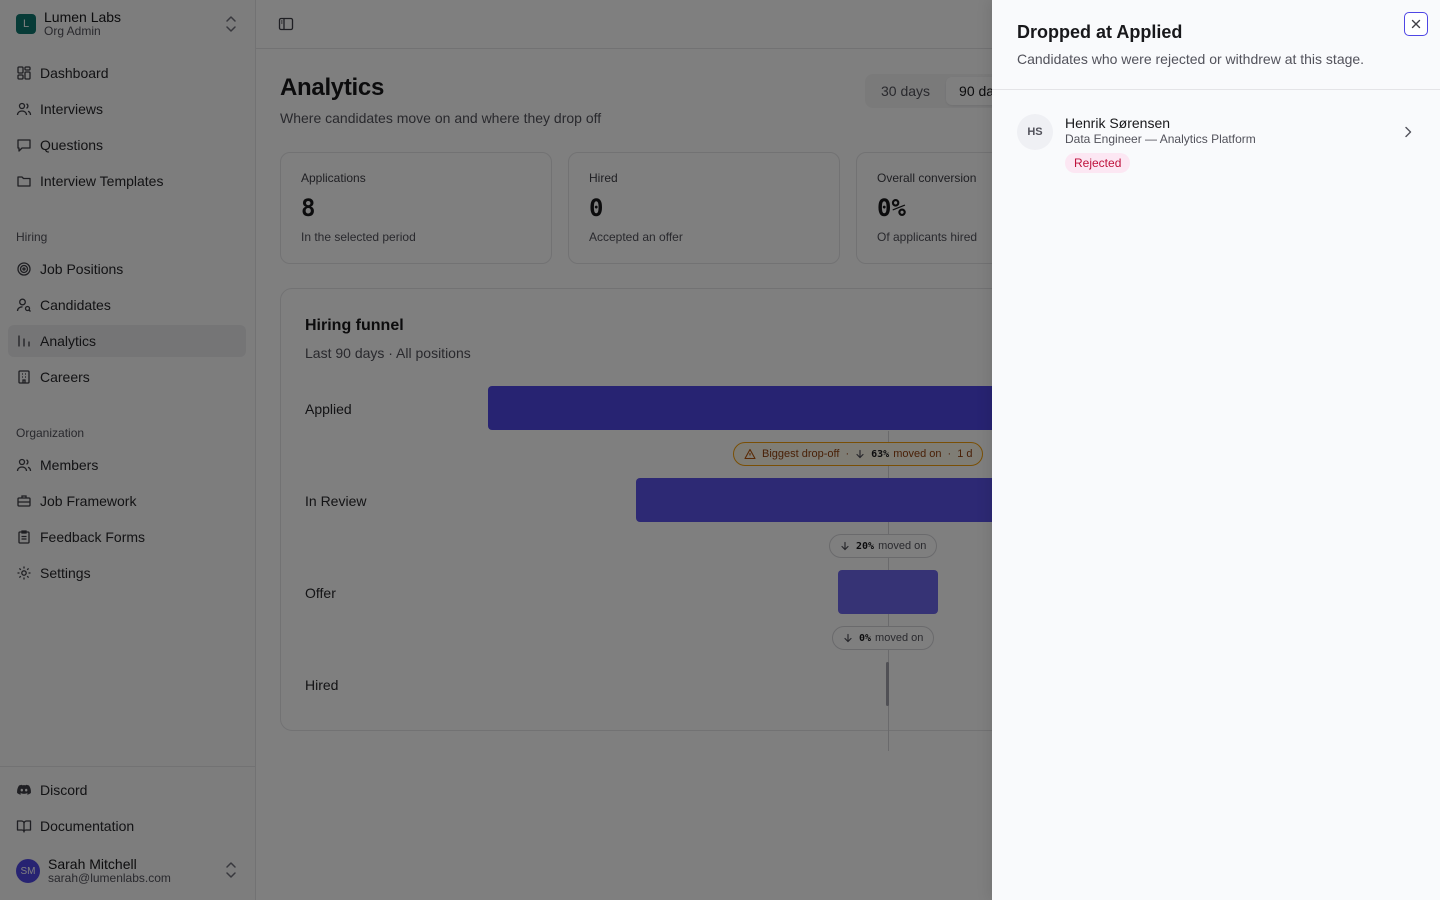 The width and height of the screenshot is (1440, 900). What do you see at coordinates (1216, 89) in the screenshot?
I see `drawer-divider` at bounding box center [1216, 89].